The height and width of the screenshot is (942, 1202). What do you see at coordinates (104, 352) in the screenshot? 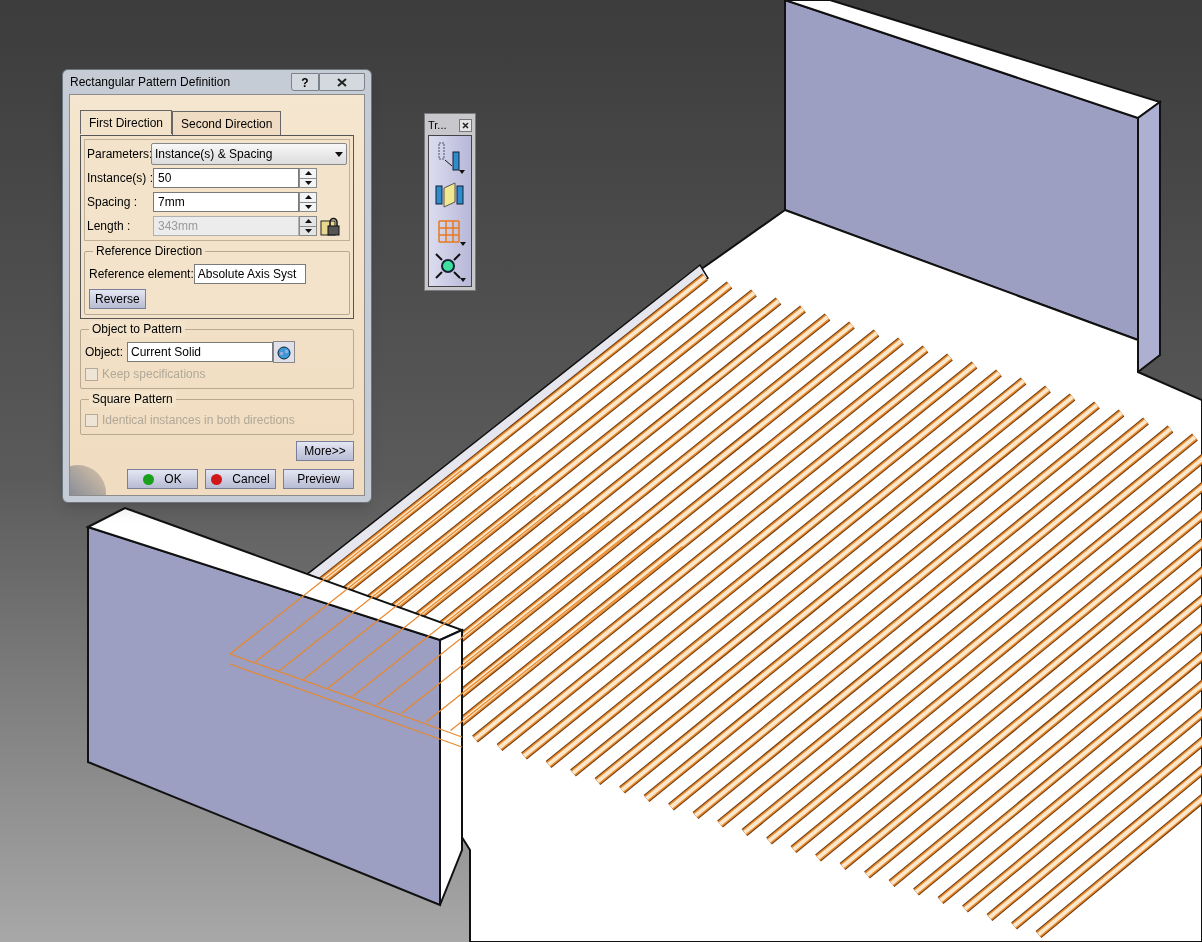
I see `field-label: Object:` at bounding box center [104, 352].